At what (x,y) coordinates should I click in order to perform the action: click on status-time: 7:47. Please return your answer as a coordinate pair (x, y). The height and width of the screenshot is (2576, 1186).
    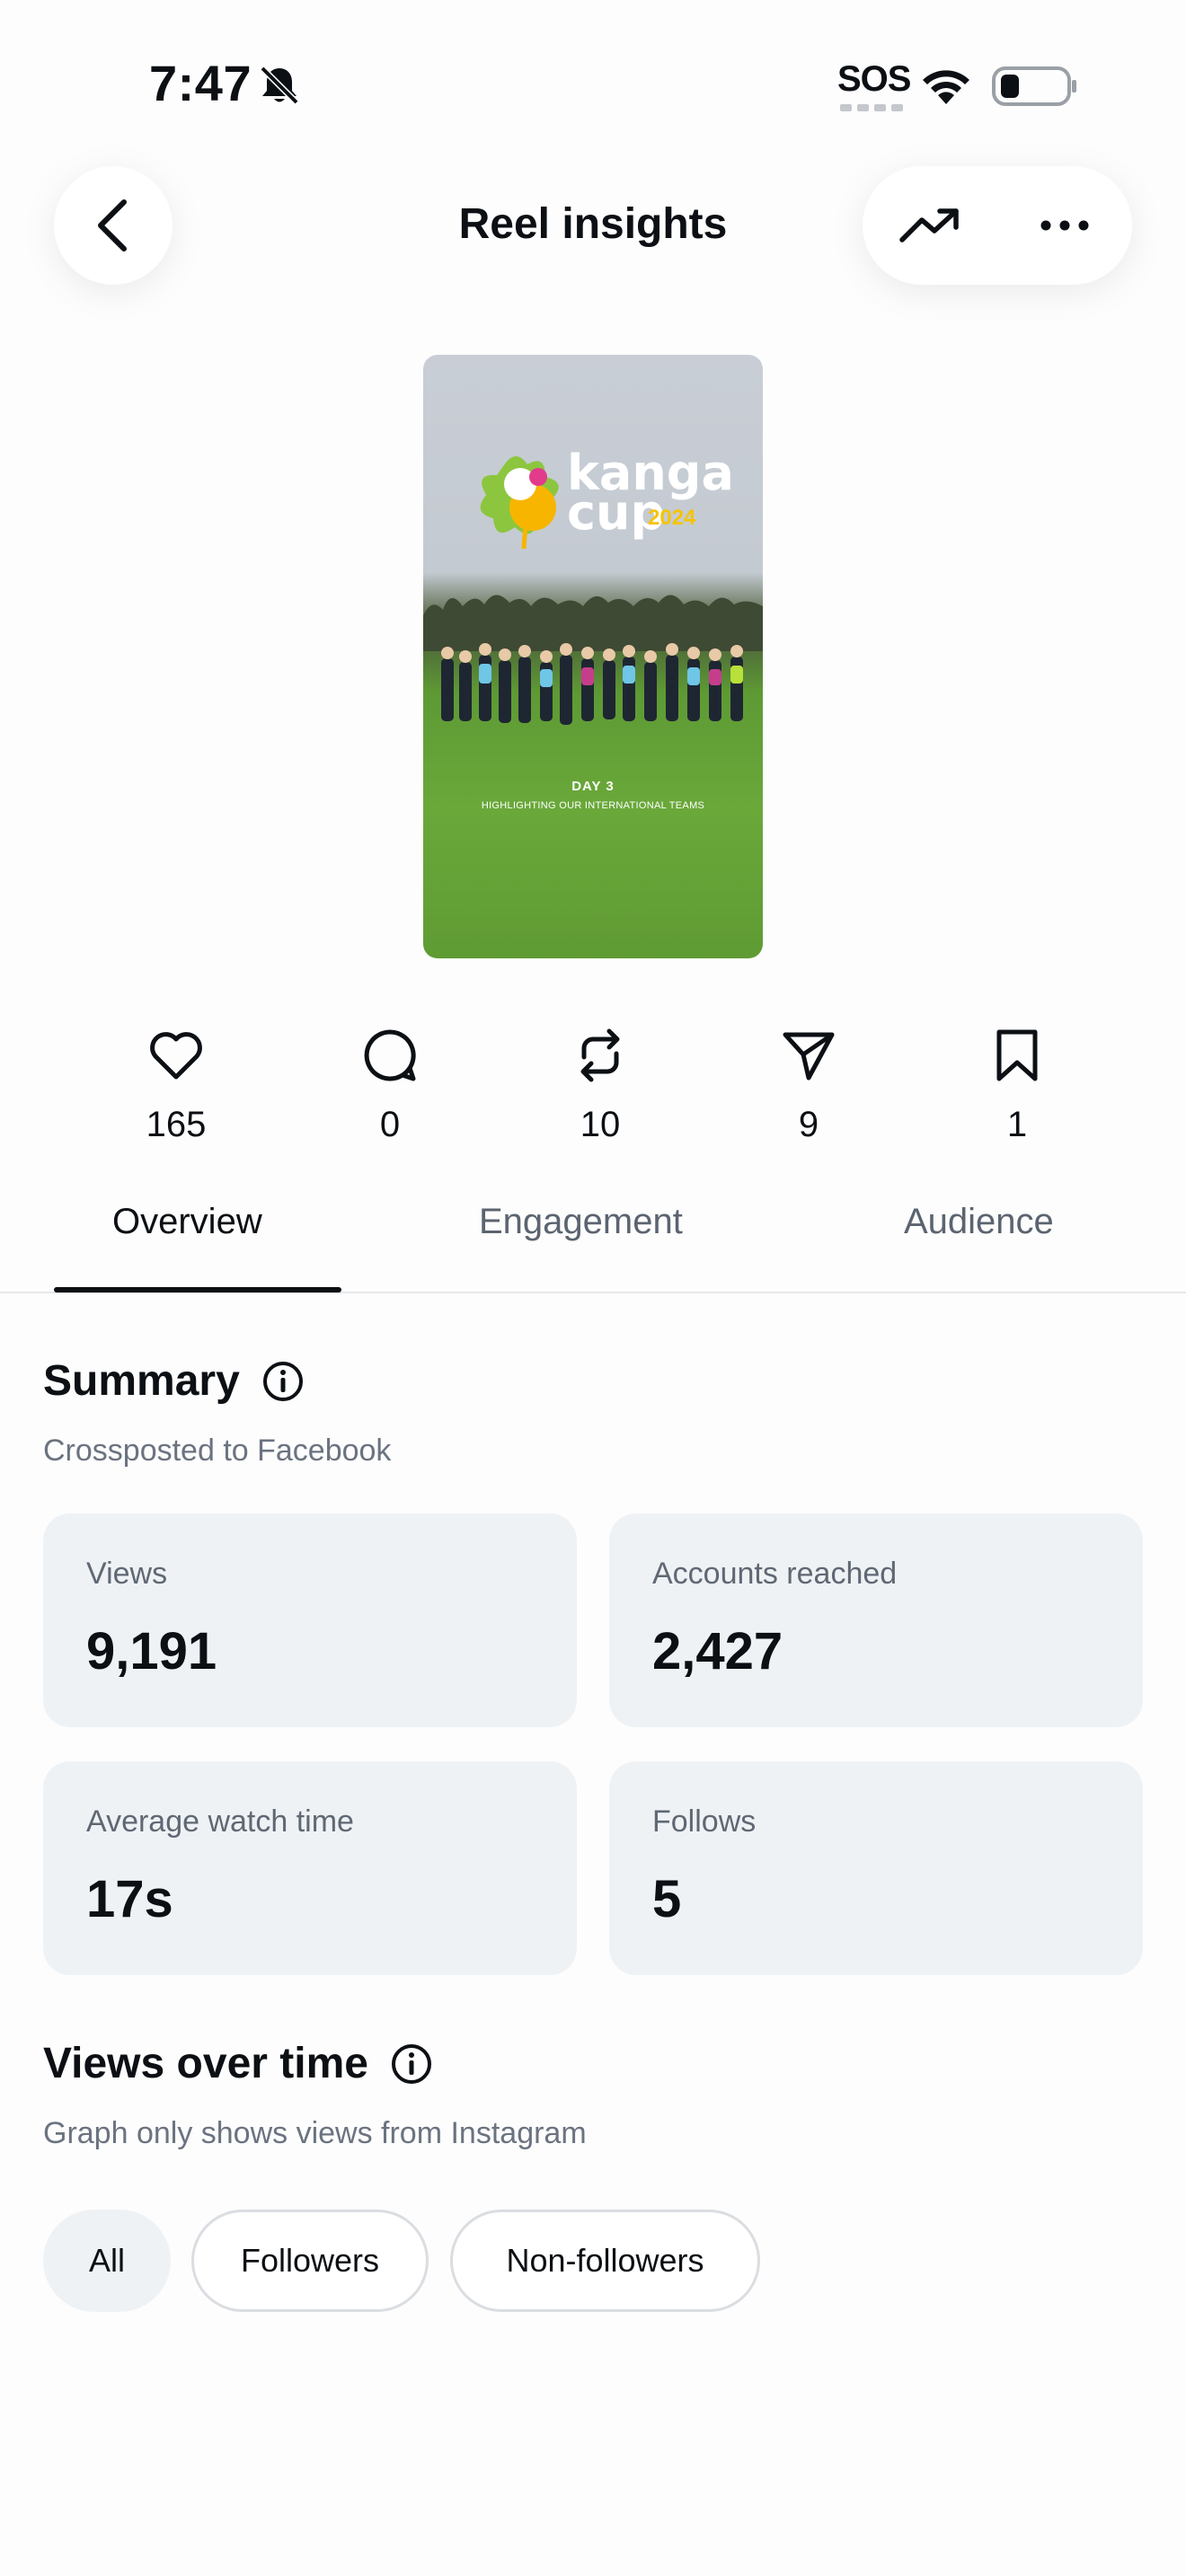
    Looking at the image, I should click on (200, 83).